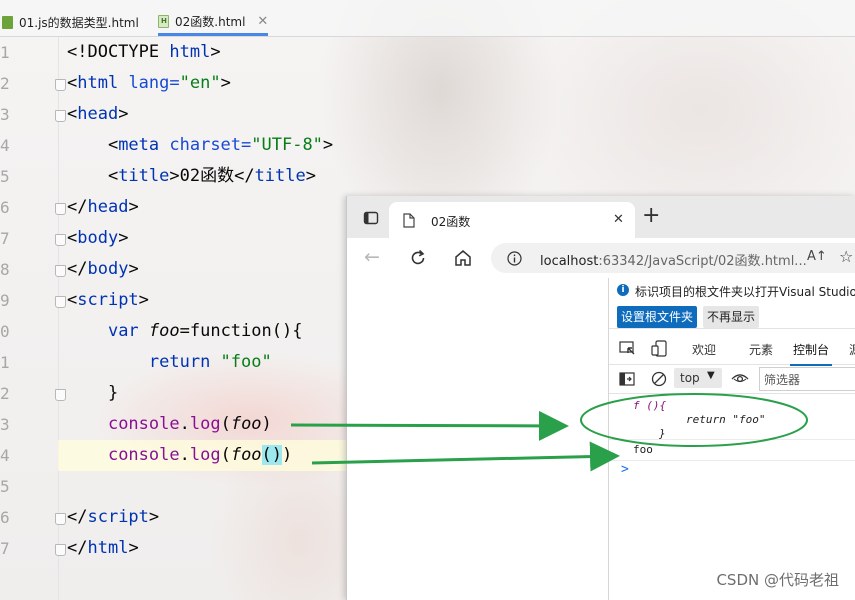 This screenshot has height=600, width=855. I want to click on line-number-gutter: 1 2 3 4 5 6 7 8 9 0 1 2 3 4 5 6 7, so click(33, 318).